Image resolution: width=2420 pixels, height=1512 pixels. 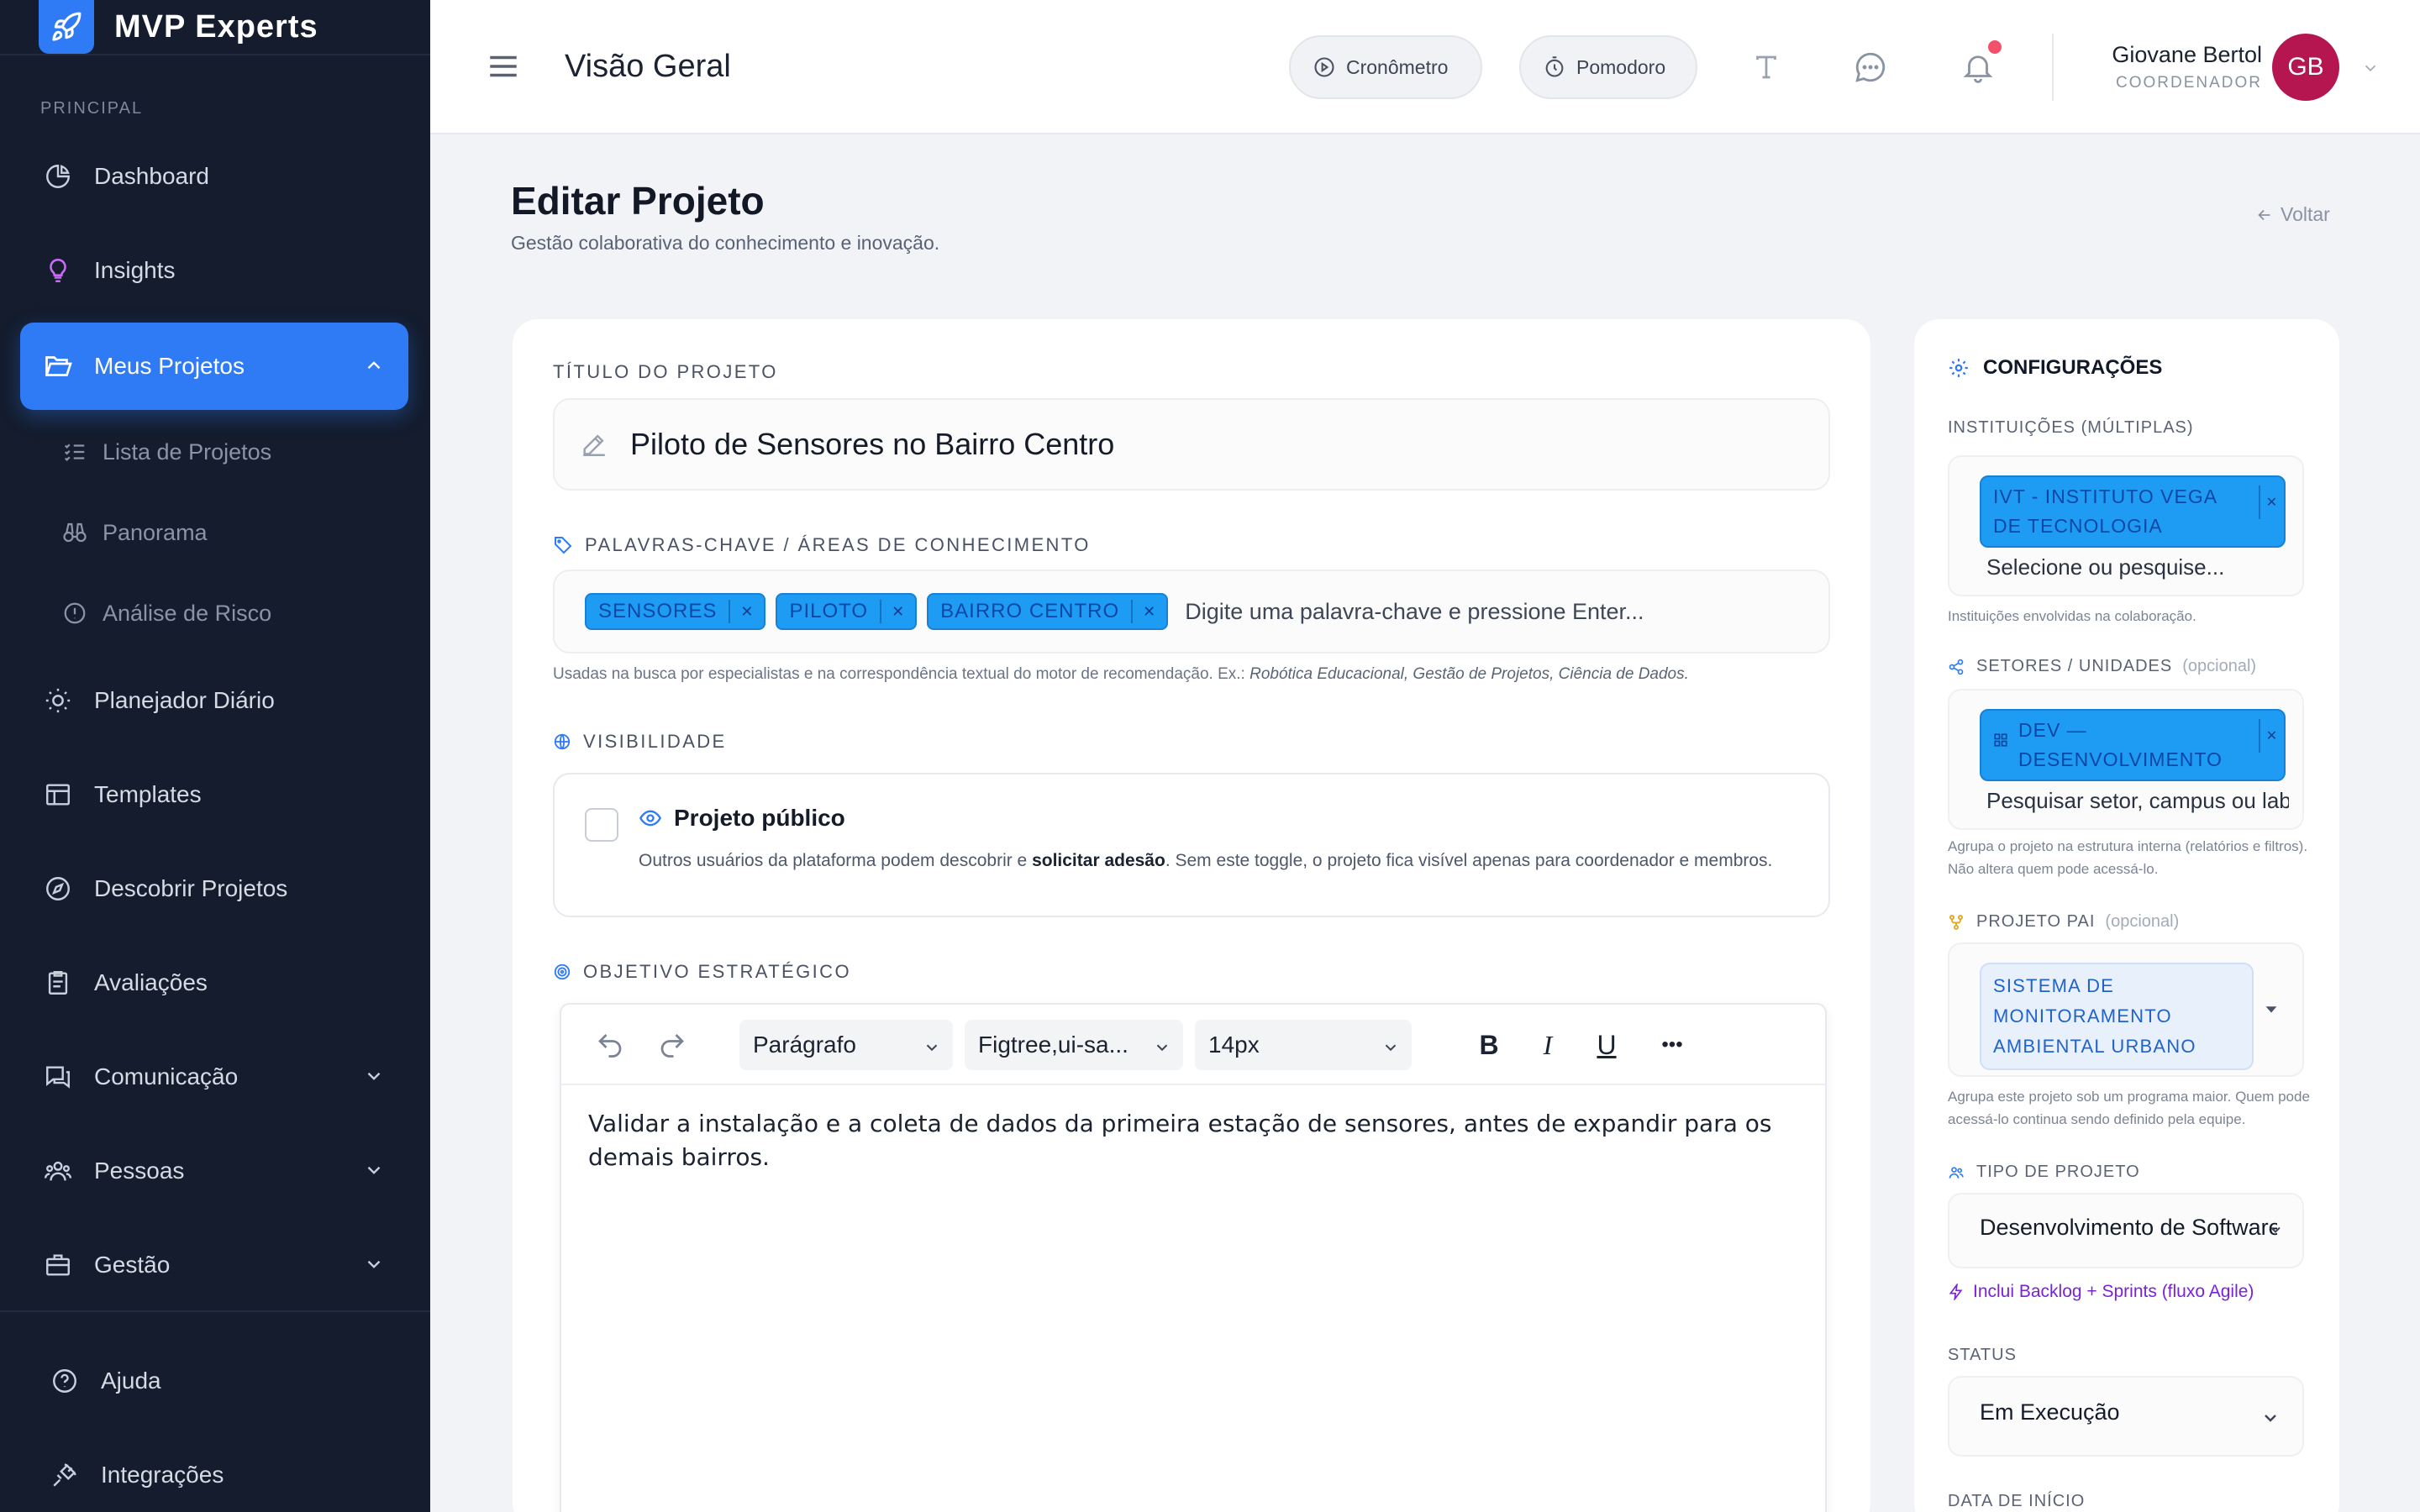 What do you see at coordinates (1192, 444) in the screenshot?
I see `project-title-input: Piloto de Sensores no Bairro Centro` at bounding box center [1192, 444].